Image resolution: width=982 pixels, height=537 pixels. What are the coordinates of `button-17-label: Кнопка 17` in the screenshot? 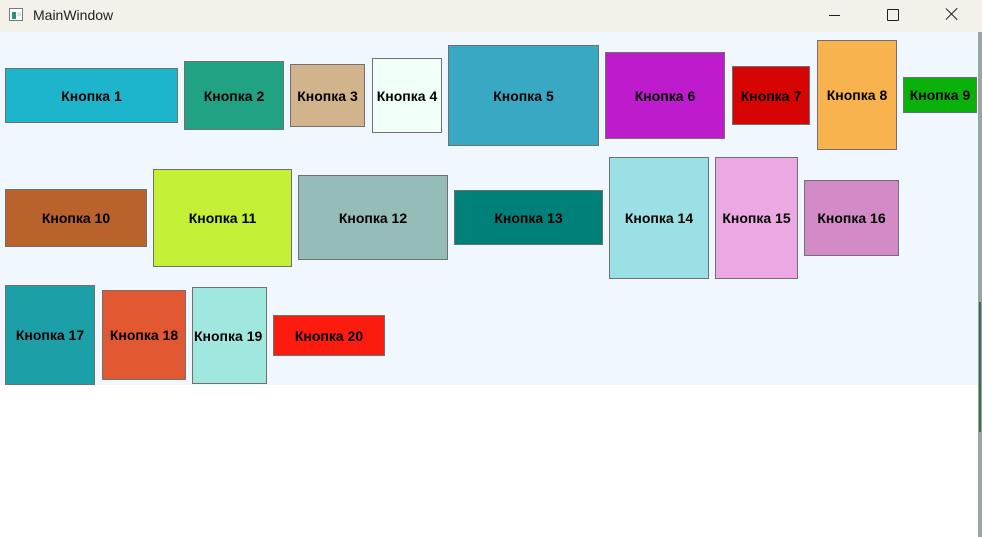 It's located at (50, 335).